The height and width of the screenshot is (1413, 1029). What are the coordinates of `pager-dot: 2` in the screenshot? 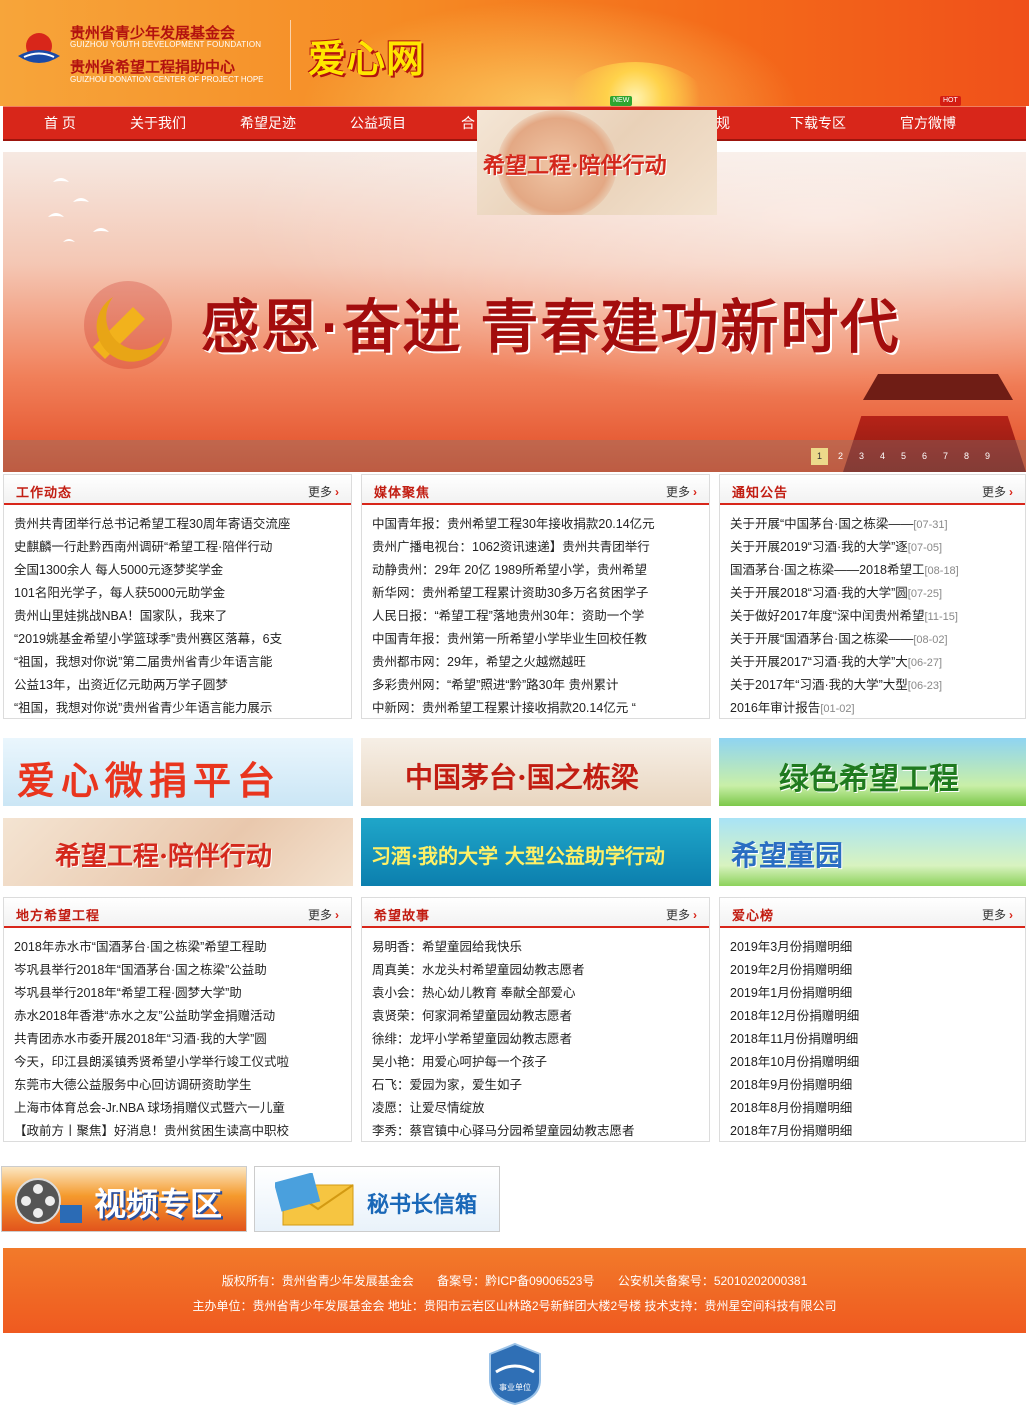 It's located at (840, 456).